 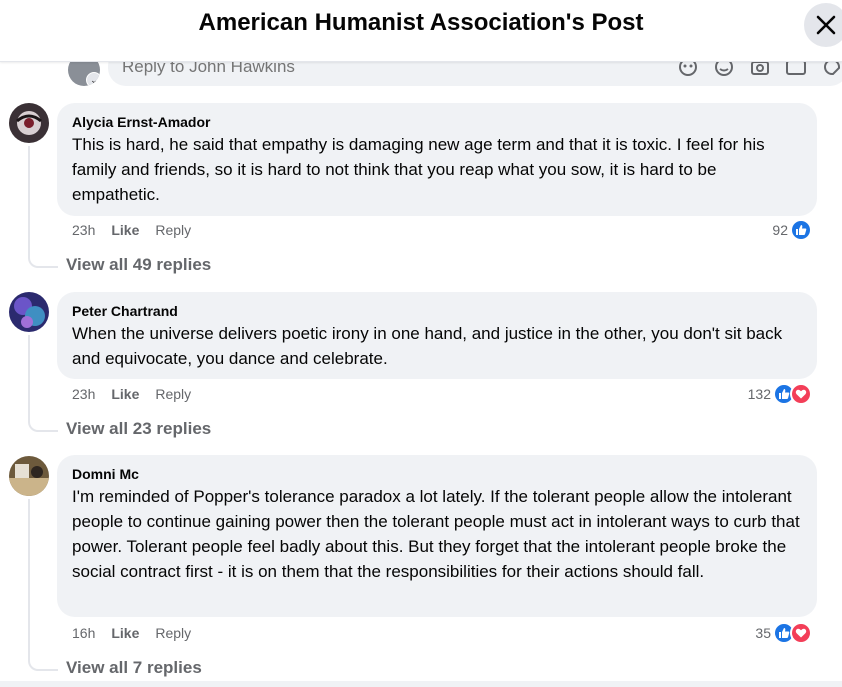 I want to click on reaction-summary: 132, so click(x=780, y=394).